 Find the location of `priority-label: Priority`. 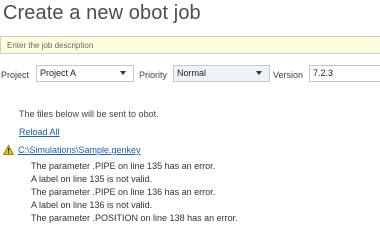

priority-label: Priority is located at coordinates (153, 75).